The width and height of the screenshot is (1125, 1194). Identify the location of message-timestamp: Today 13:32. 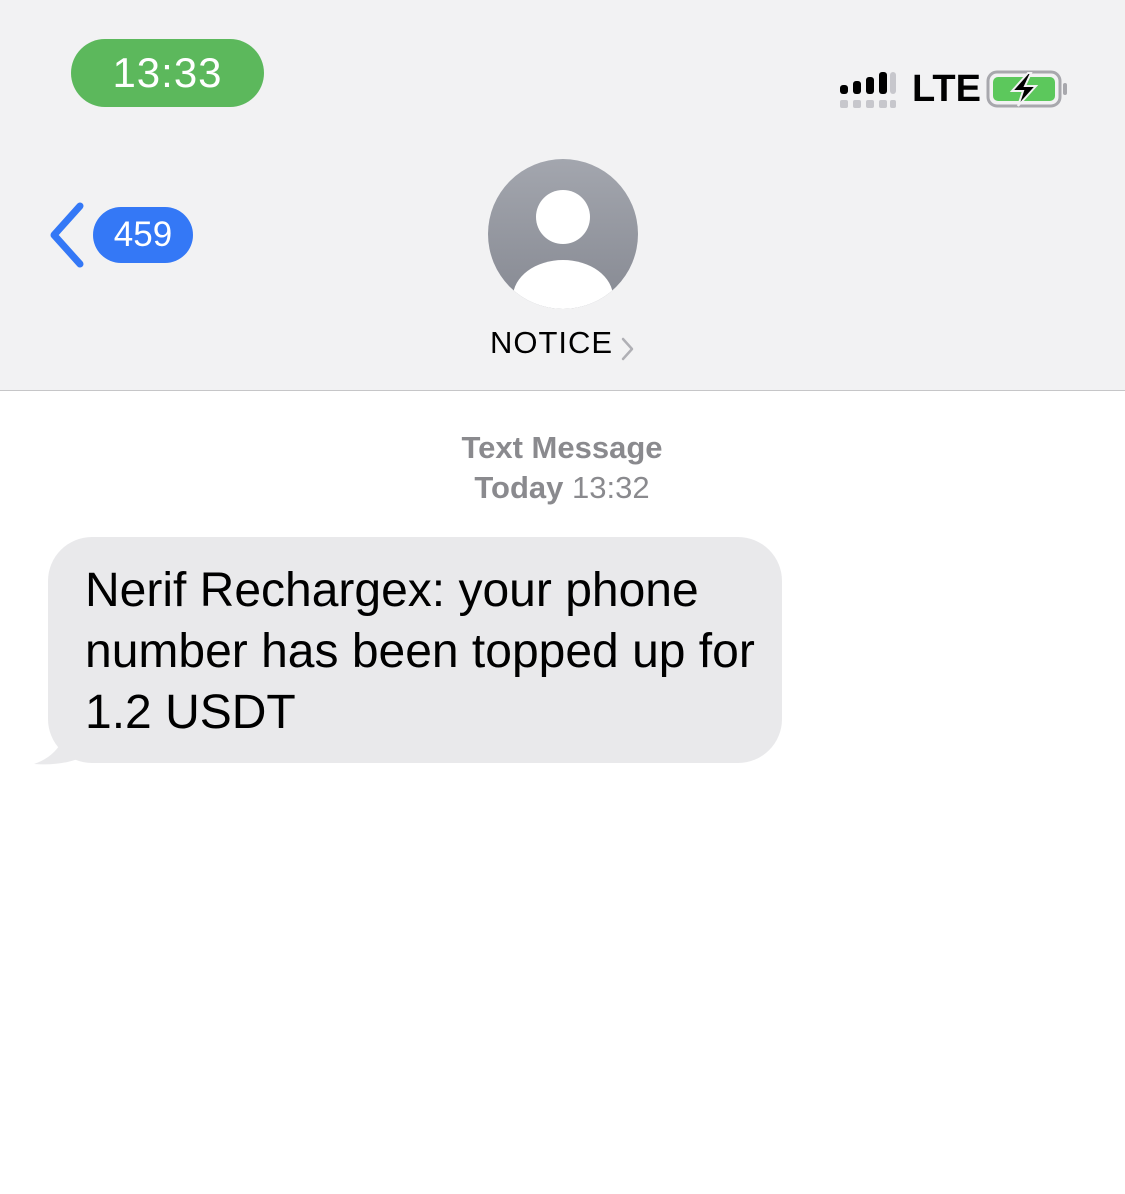
(562, 488).